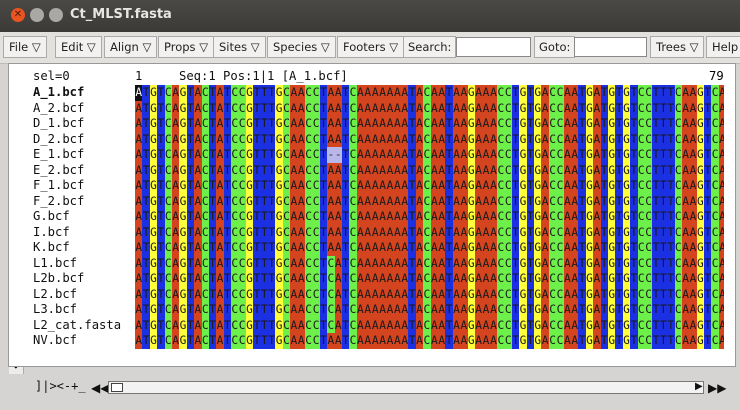 The width and height of the screenshot is (740, 410). Describe the element at coordinates (677, 47) in the screenshot. I see `trees-menu: Trees ▽` at that location.